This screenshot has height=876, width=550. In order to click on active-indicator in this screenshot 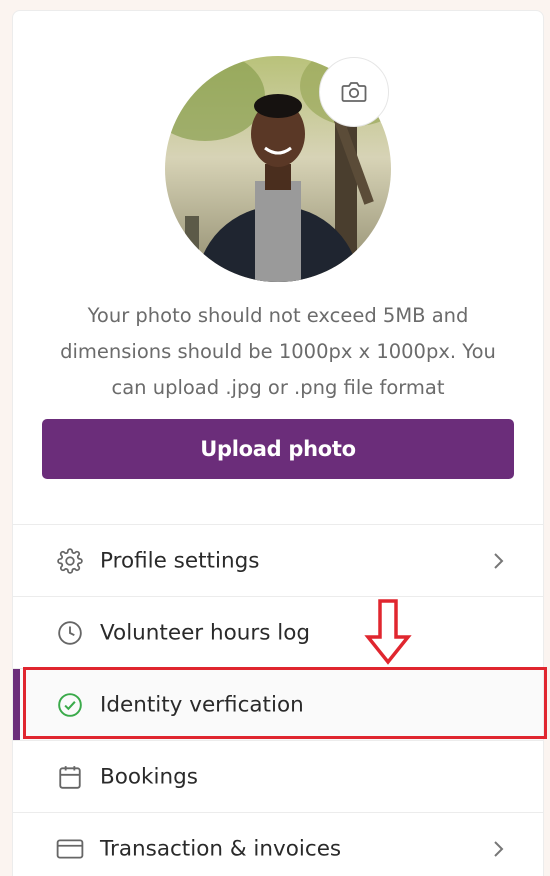, I will do `click(16, 705)`.